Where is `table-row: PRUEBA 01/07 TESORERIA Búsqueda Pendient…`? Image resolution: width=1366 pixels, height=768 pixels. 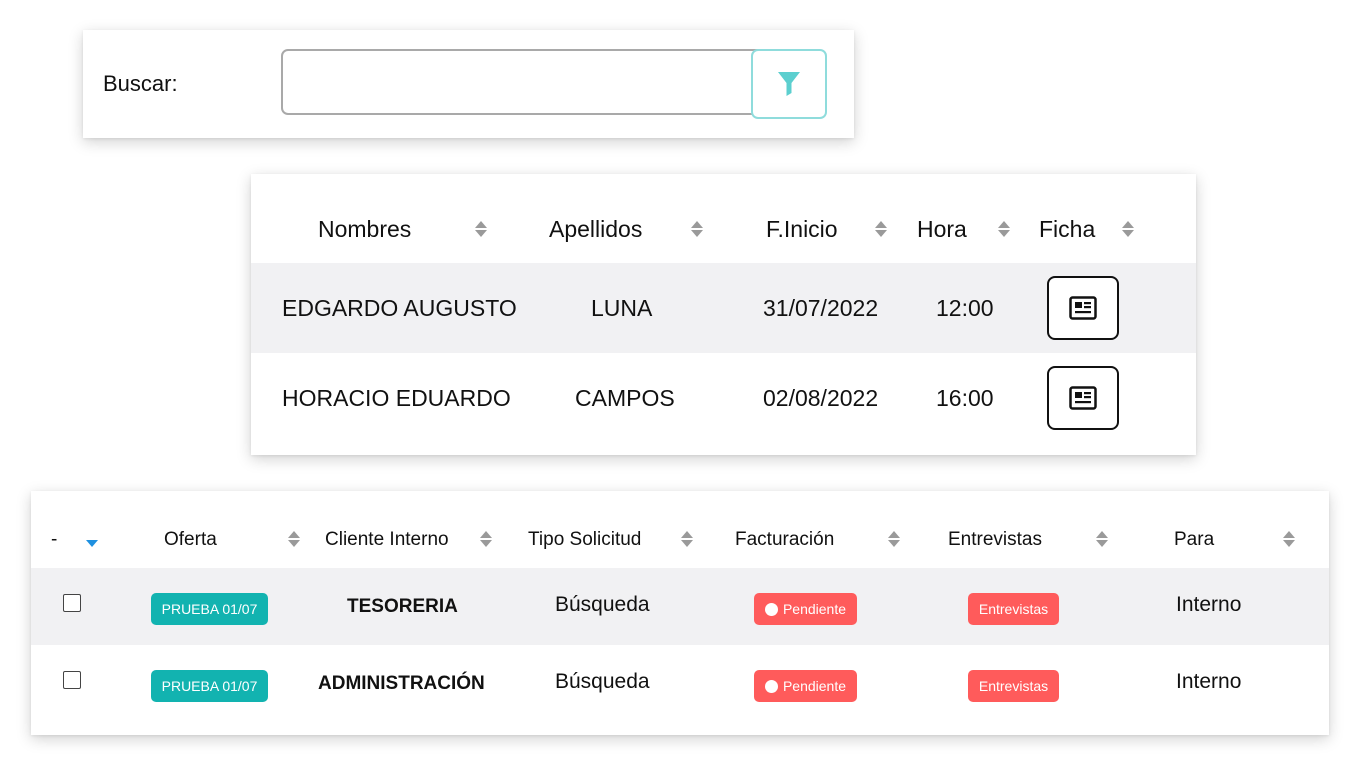
table-row: PRUEBA 01/07 TESORERIA Búsqueda Pendient… is located at coordinates (680, 606).